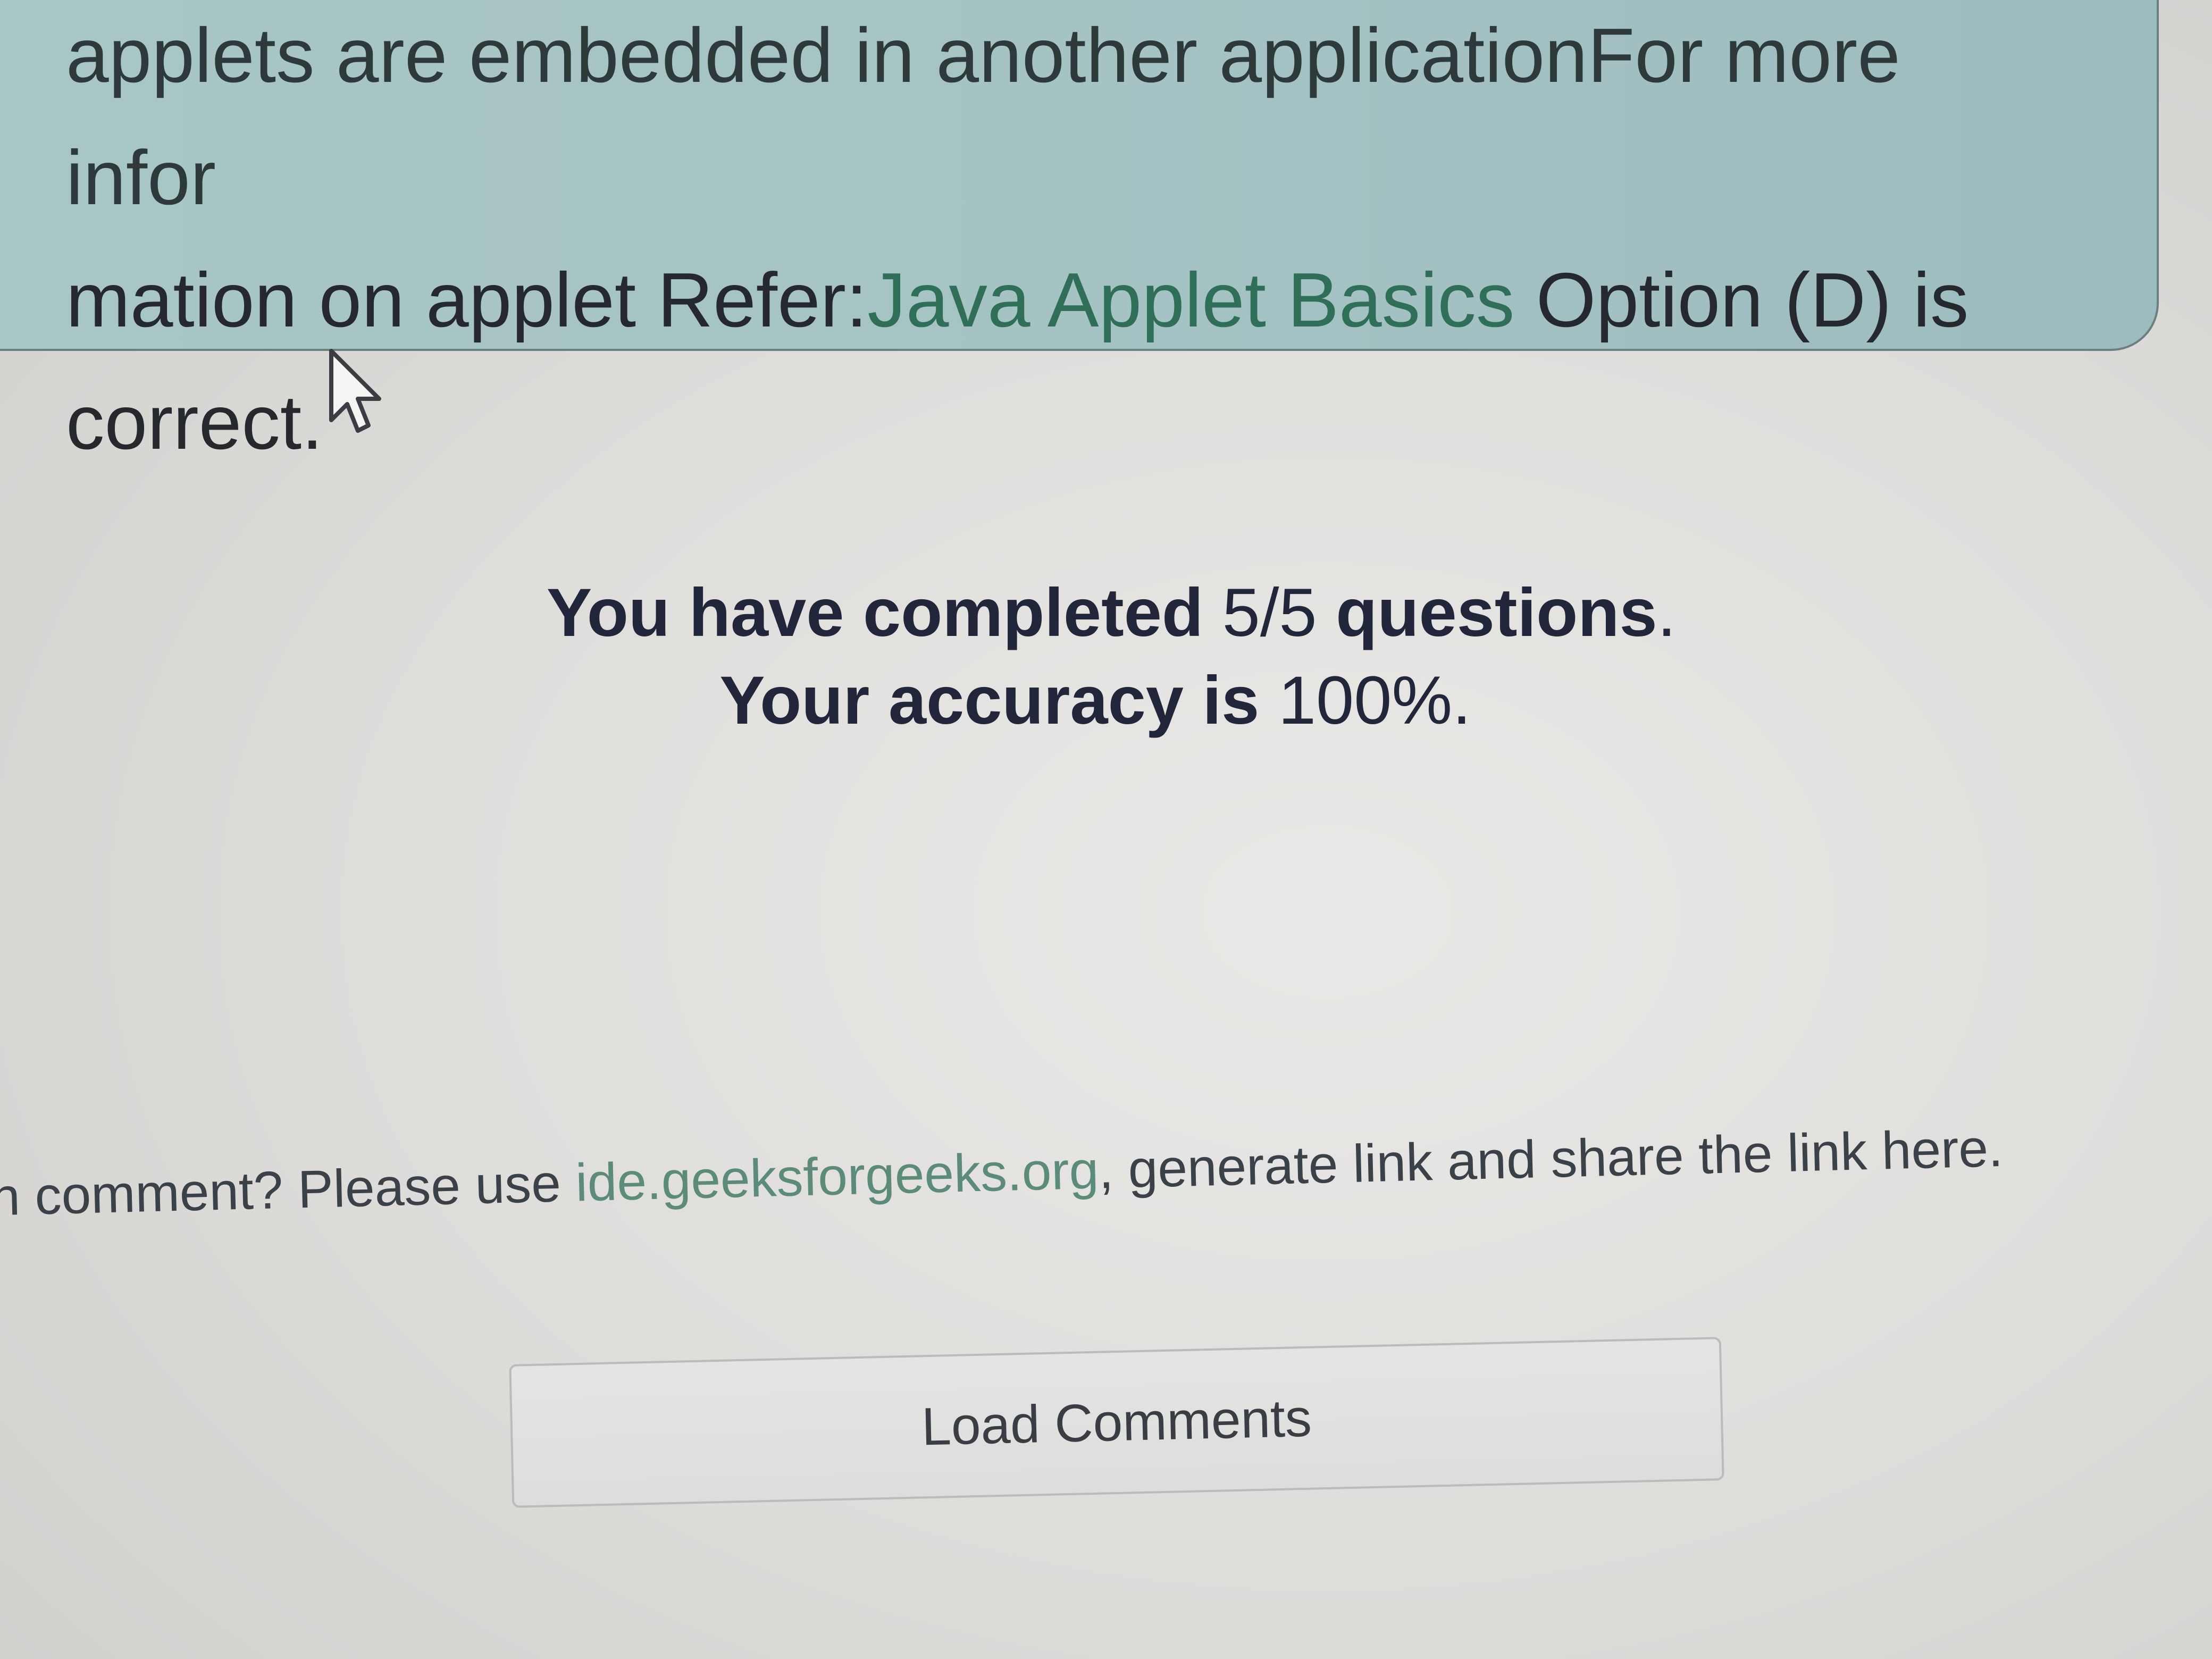  What do you see at coordinates (989, 701) in the screenshot?
I see `accuracy-label: Your accuracy is` at bounding box center [989, 701].